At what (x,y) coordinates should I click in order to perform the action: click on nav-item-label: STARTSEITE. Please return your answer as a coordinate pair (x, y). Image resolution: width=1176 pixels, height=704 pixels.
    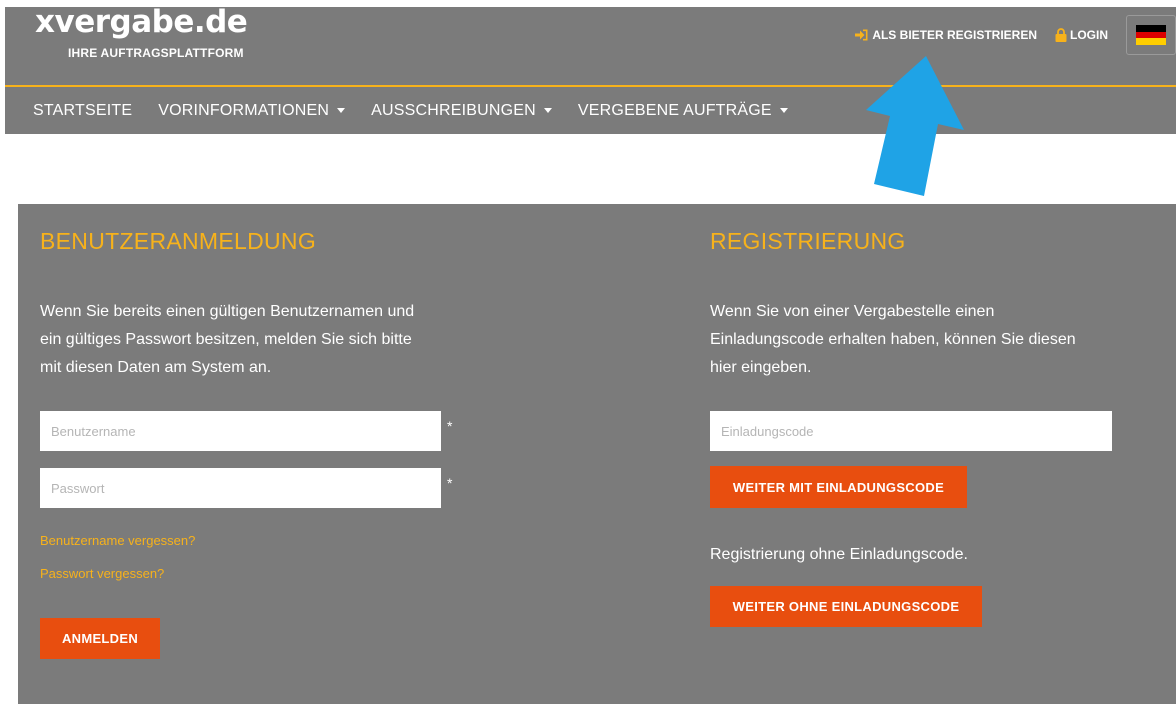
    Looking at the image, I should click on (83, 110).